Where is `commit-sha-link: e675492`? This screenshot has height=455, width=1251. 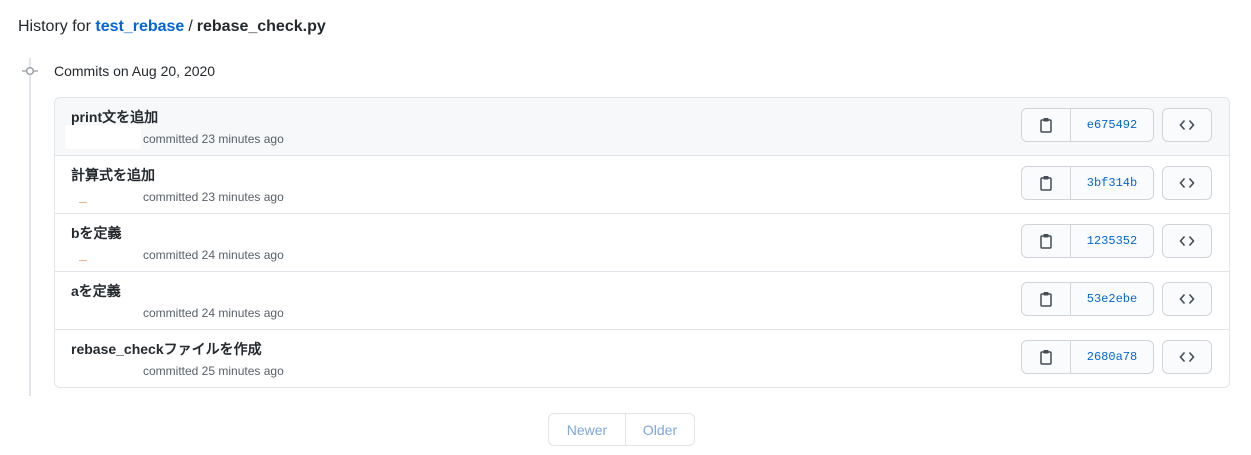 commit-sha-link: e675492 is located at coordinates (1112, 125).